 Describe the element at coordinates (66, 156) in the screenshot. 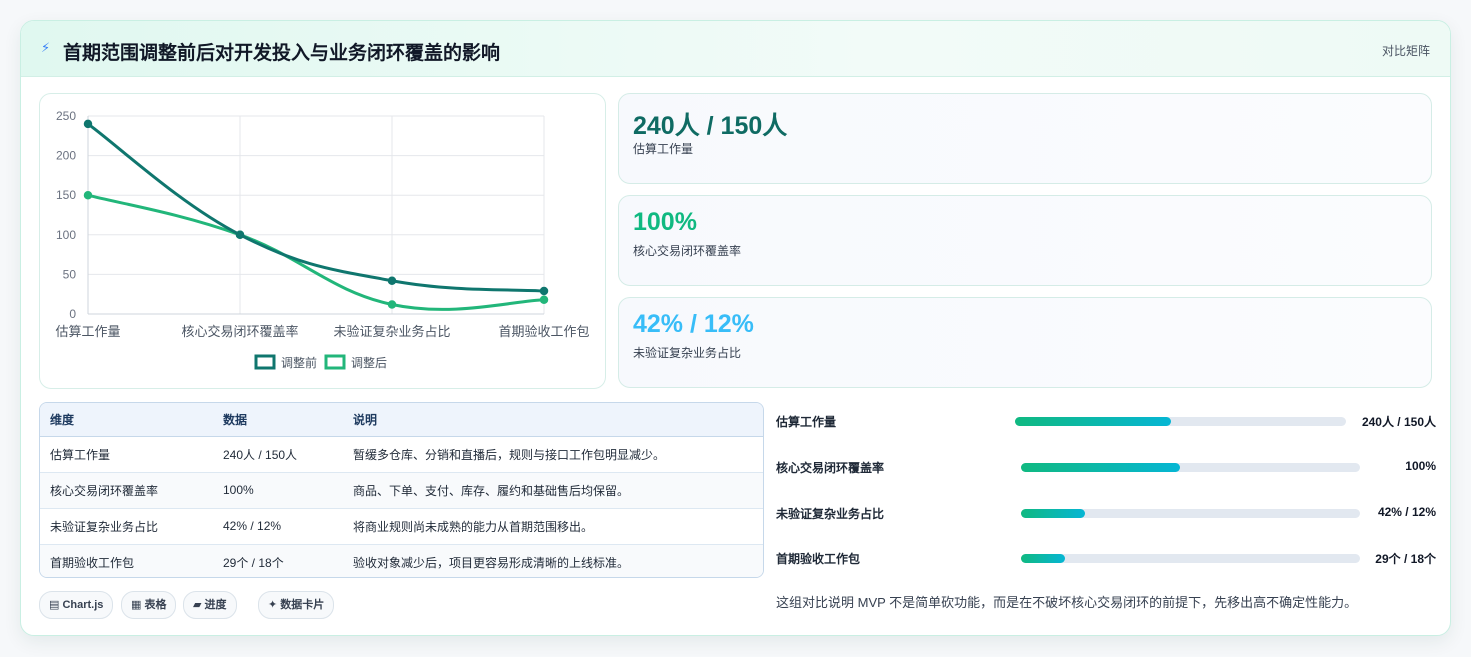

I see `y-tick-label: 200` at that location.